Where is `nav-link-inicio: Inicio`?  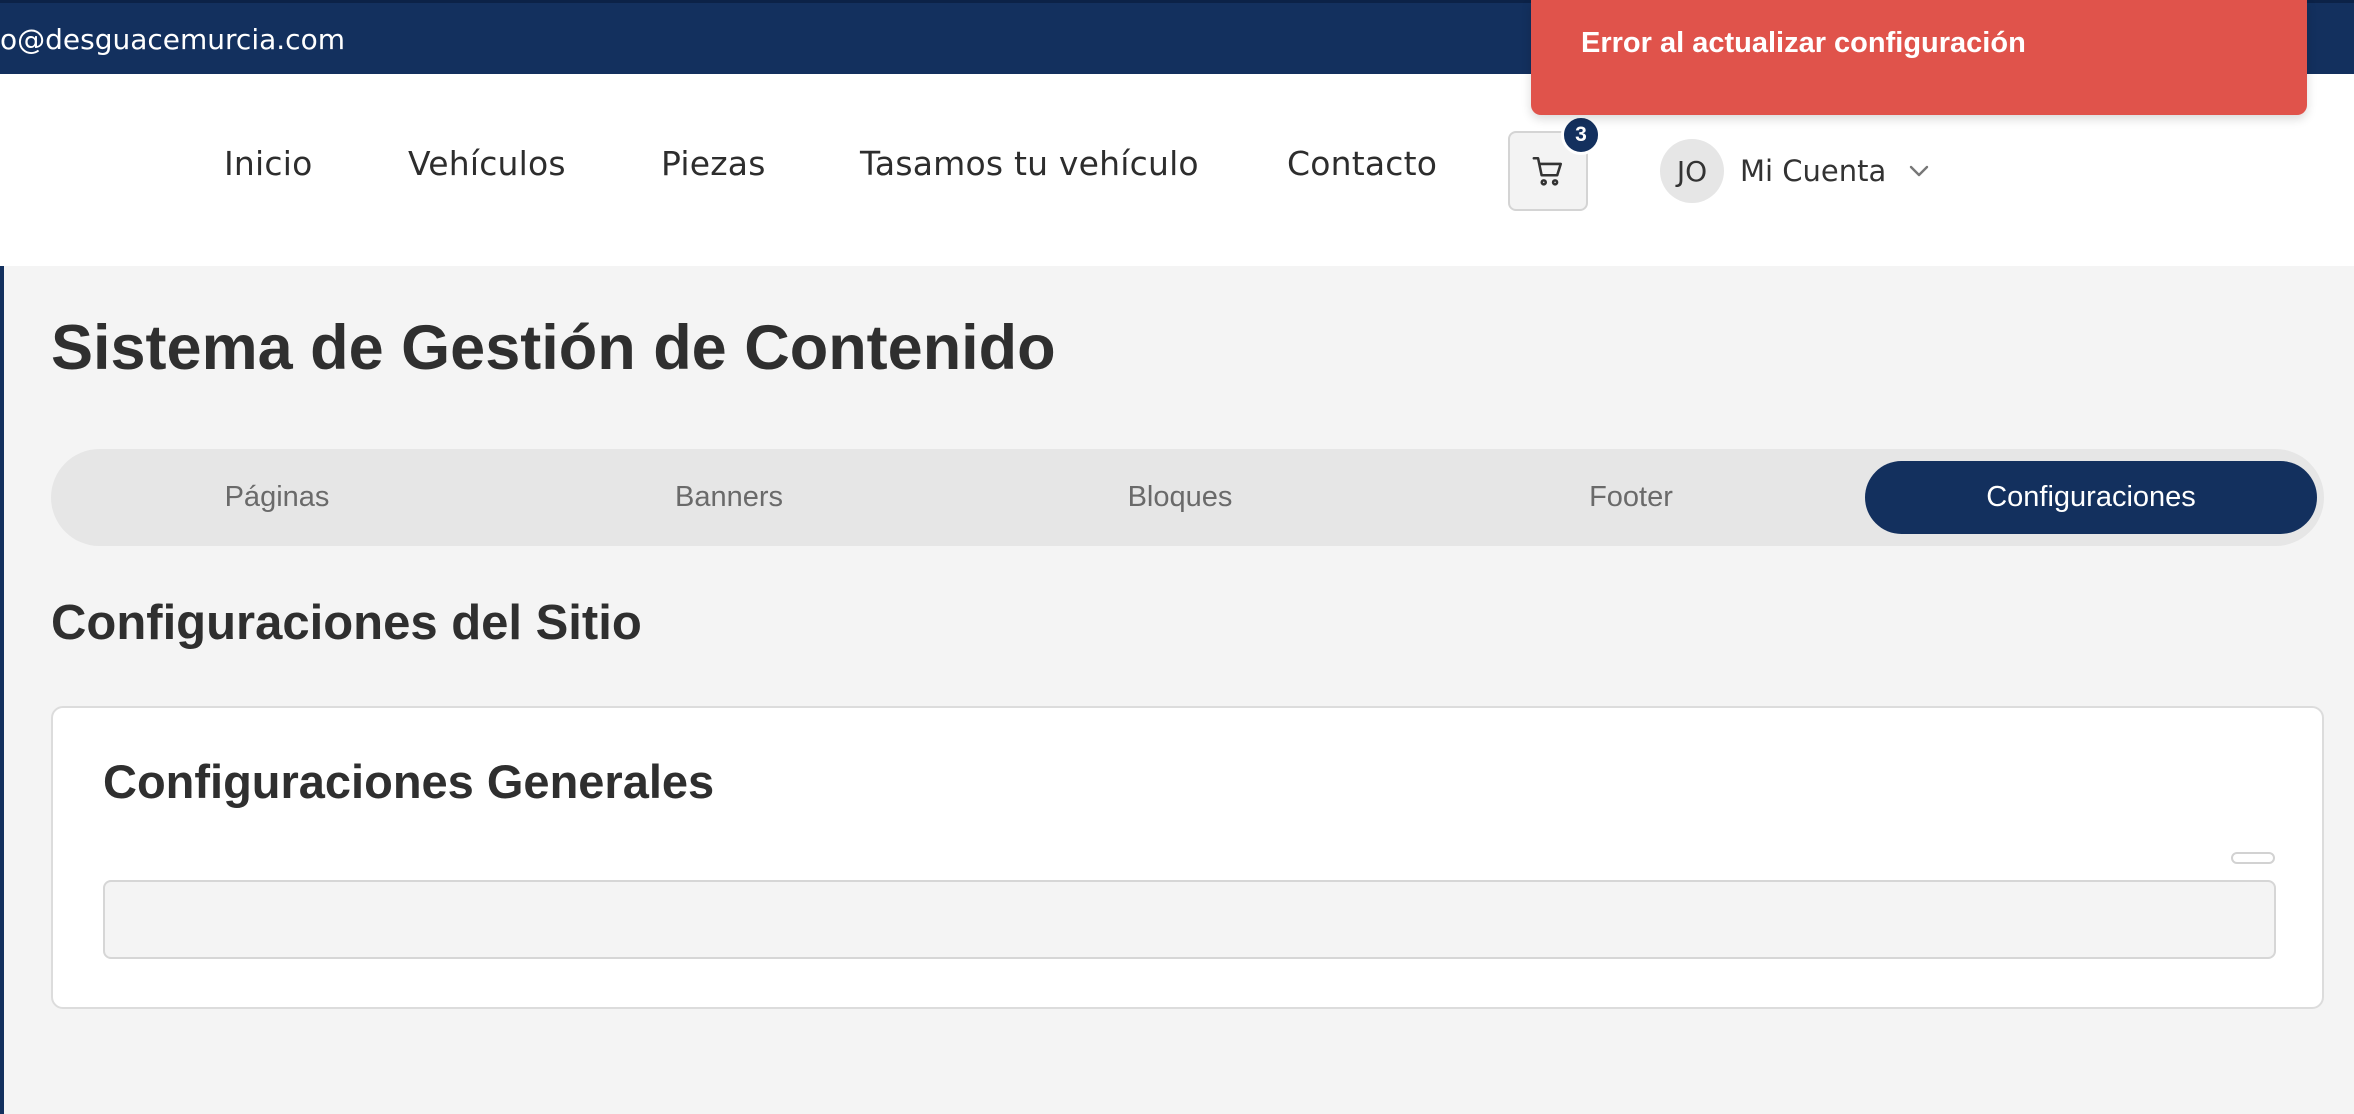
nav-link-inicio: Inicio is located at coordinates (268, 163).